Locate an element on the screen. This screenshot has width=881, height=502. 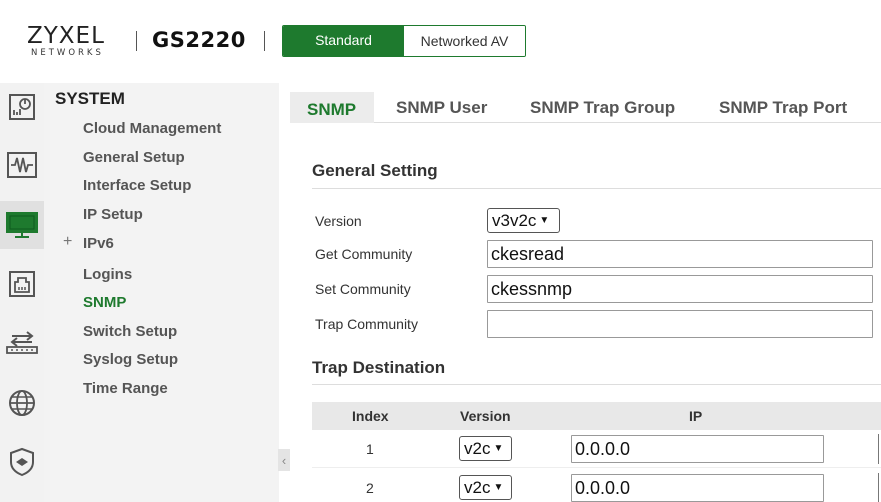
trap-community-input is located at coordinates (680, 324).